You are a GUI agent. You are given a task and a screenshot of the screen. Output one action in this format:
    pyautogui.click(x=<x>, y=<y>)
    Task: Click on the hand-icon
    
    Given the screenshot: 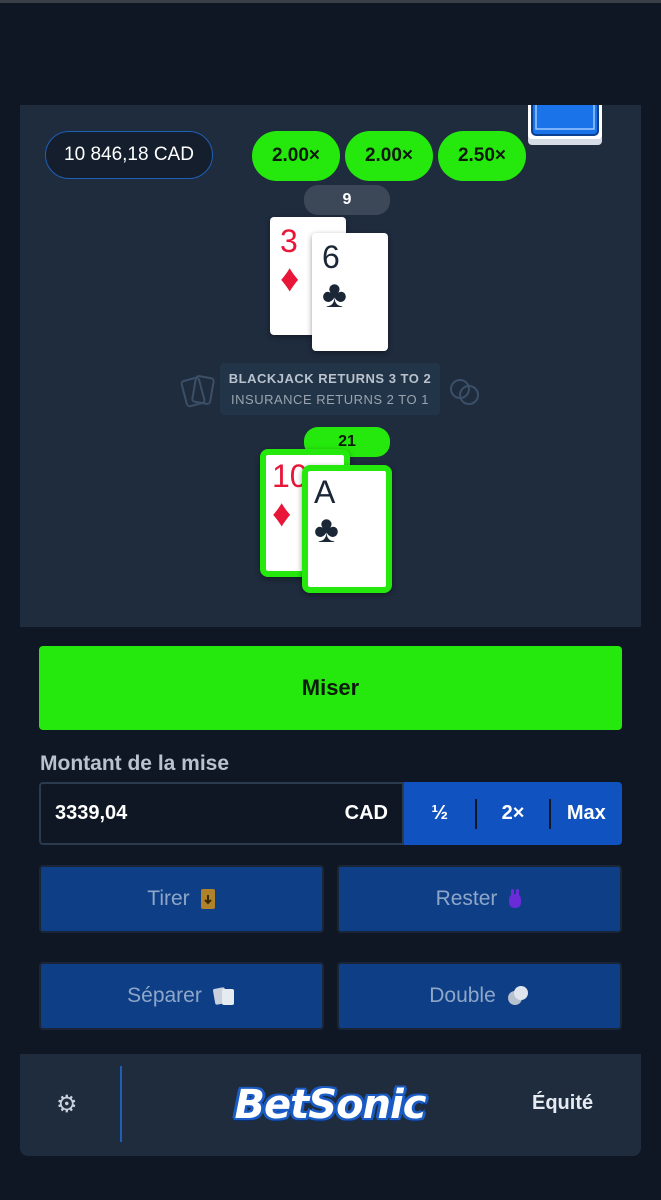 What is the action you would take?
    pyautogui.click(x=515, y=898)
    